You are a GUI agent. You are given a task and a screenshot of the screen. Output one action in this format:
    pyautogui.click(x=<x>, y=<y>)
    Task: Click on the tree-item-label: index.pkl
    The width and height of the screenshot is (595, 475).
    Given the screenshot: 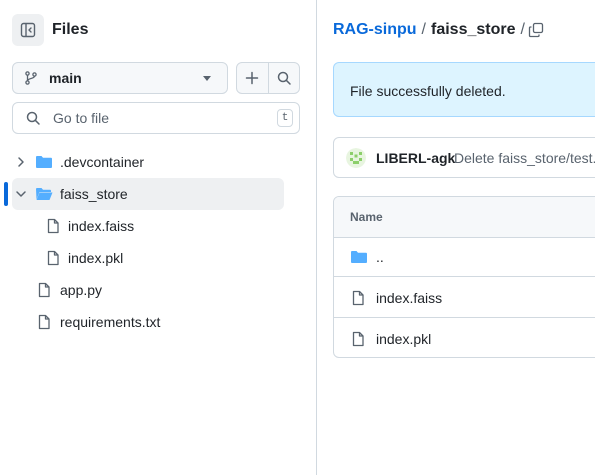 What is the action you would take?
    pyautogui.click(x=96, y=258)
    